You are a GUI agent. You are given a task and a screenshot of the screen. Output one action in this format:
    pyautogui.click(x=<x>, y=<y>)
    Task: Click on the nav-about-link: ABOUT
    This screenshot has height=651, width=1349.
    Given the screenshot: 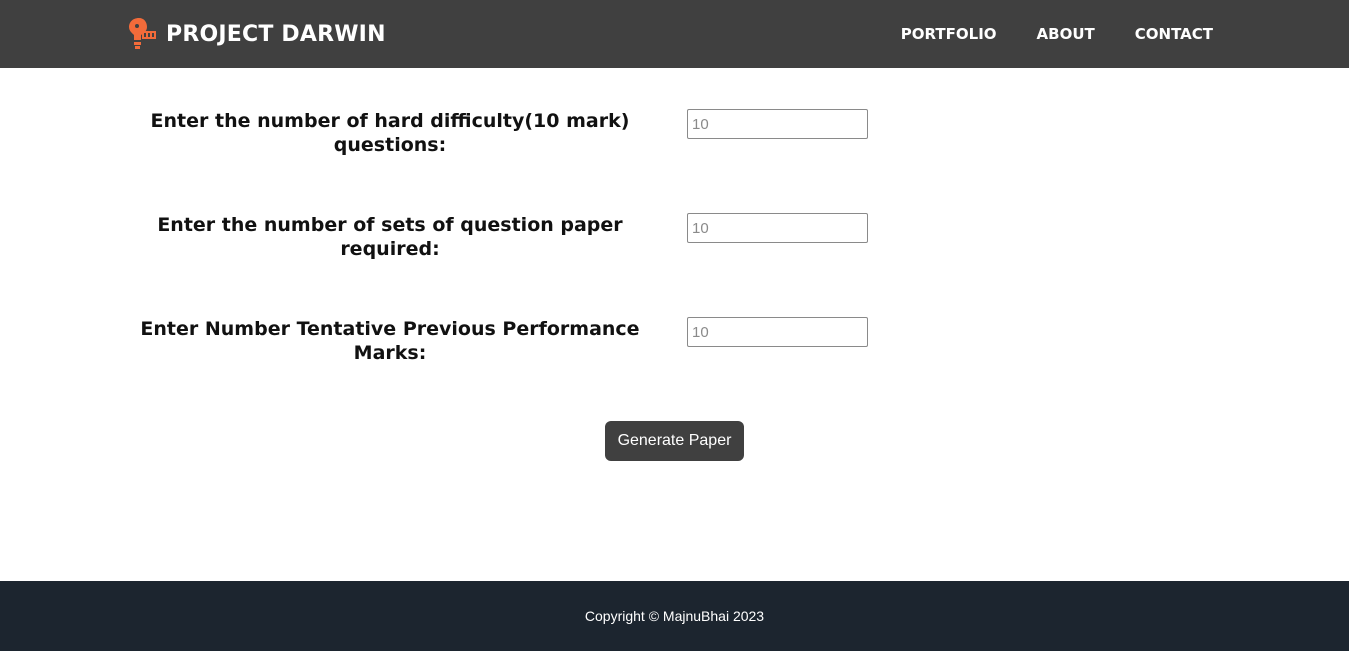 What is the action you would take?
    pyautogui.click(x=1066, y=34)
    